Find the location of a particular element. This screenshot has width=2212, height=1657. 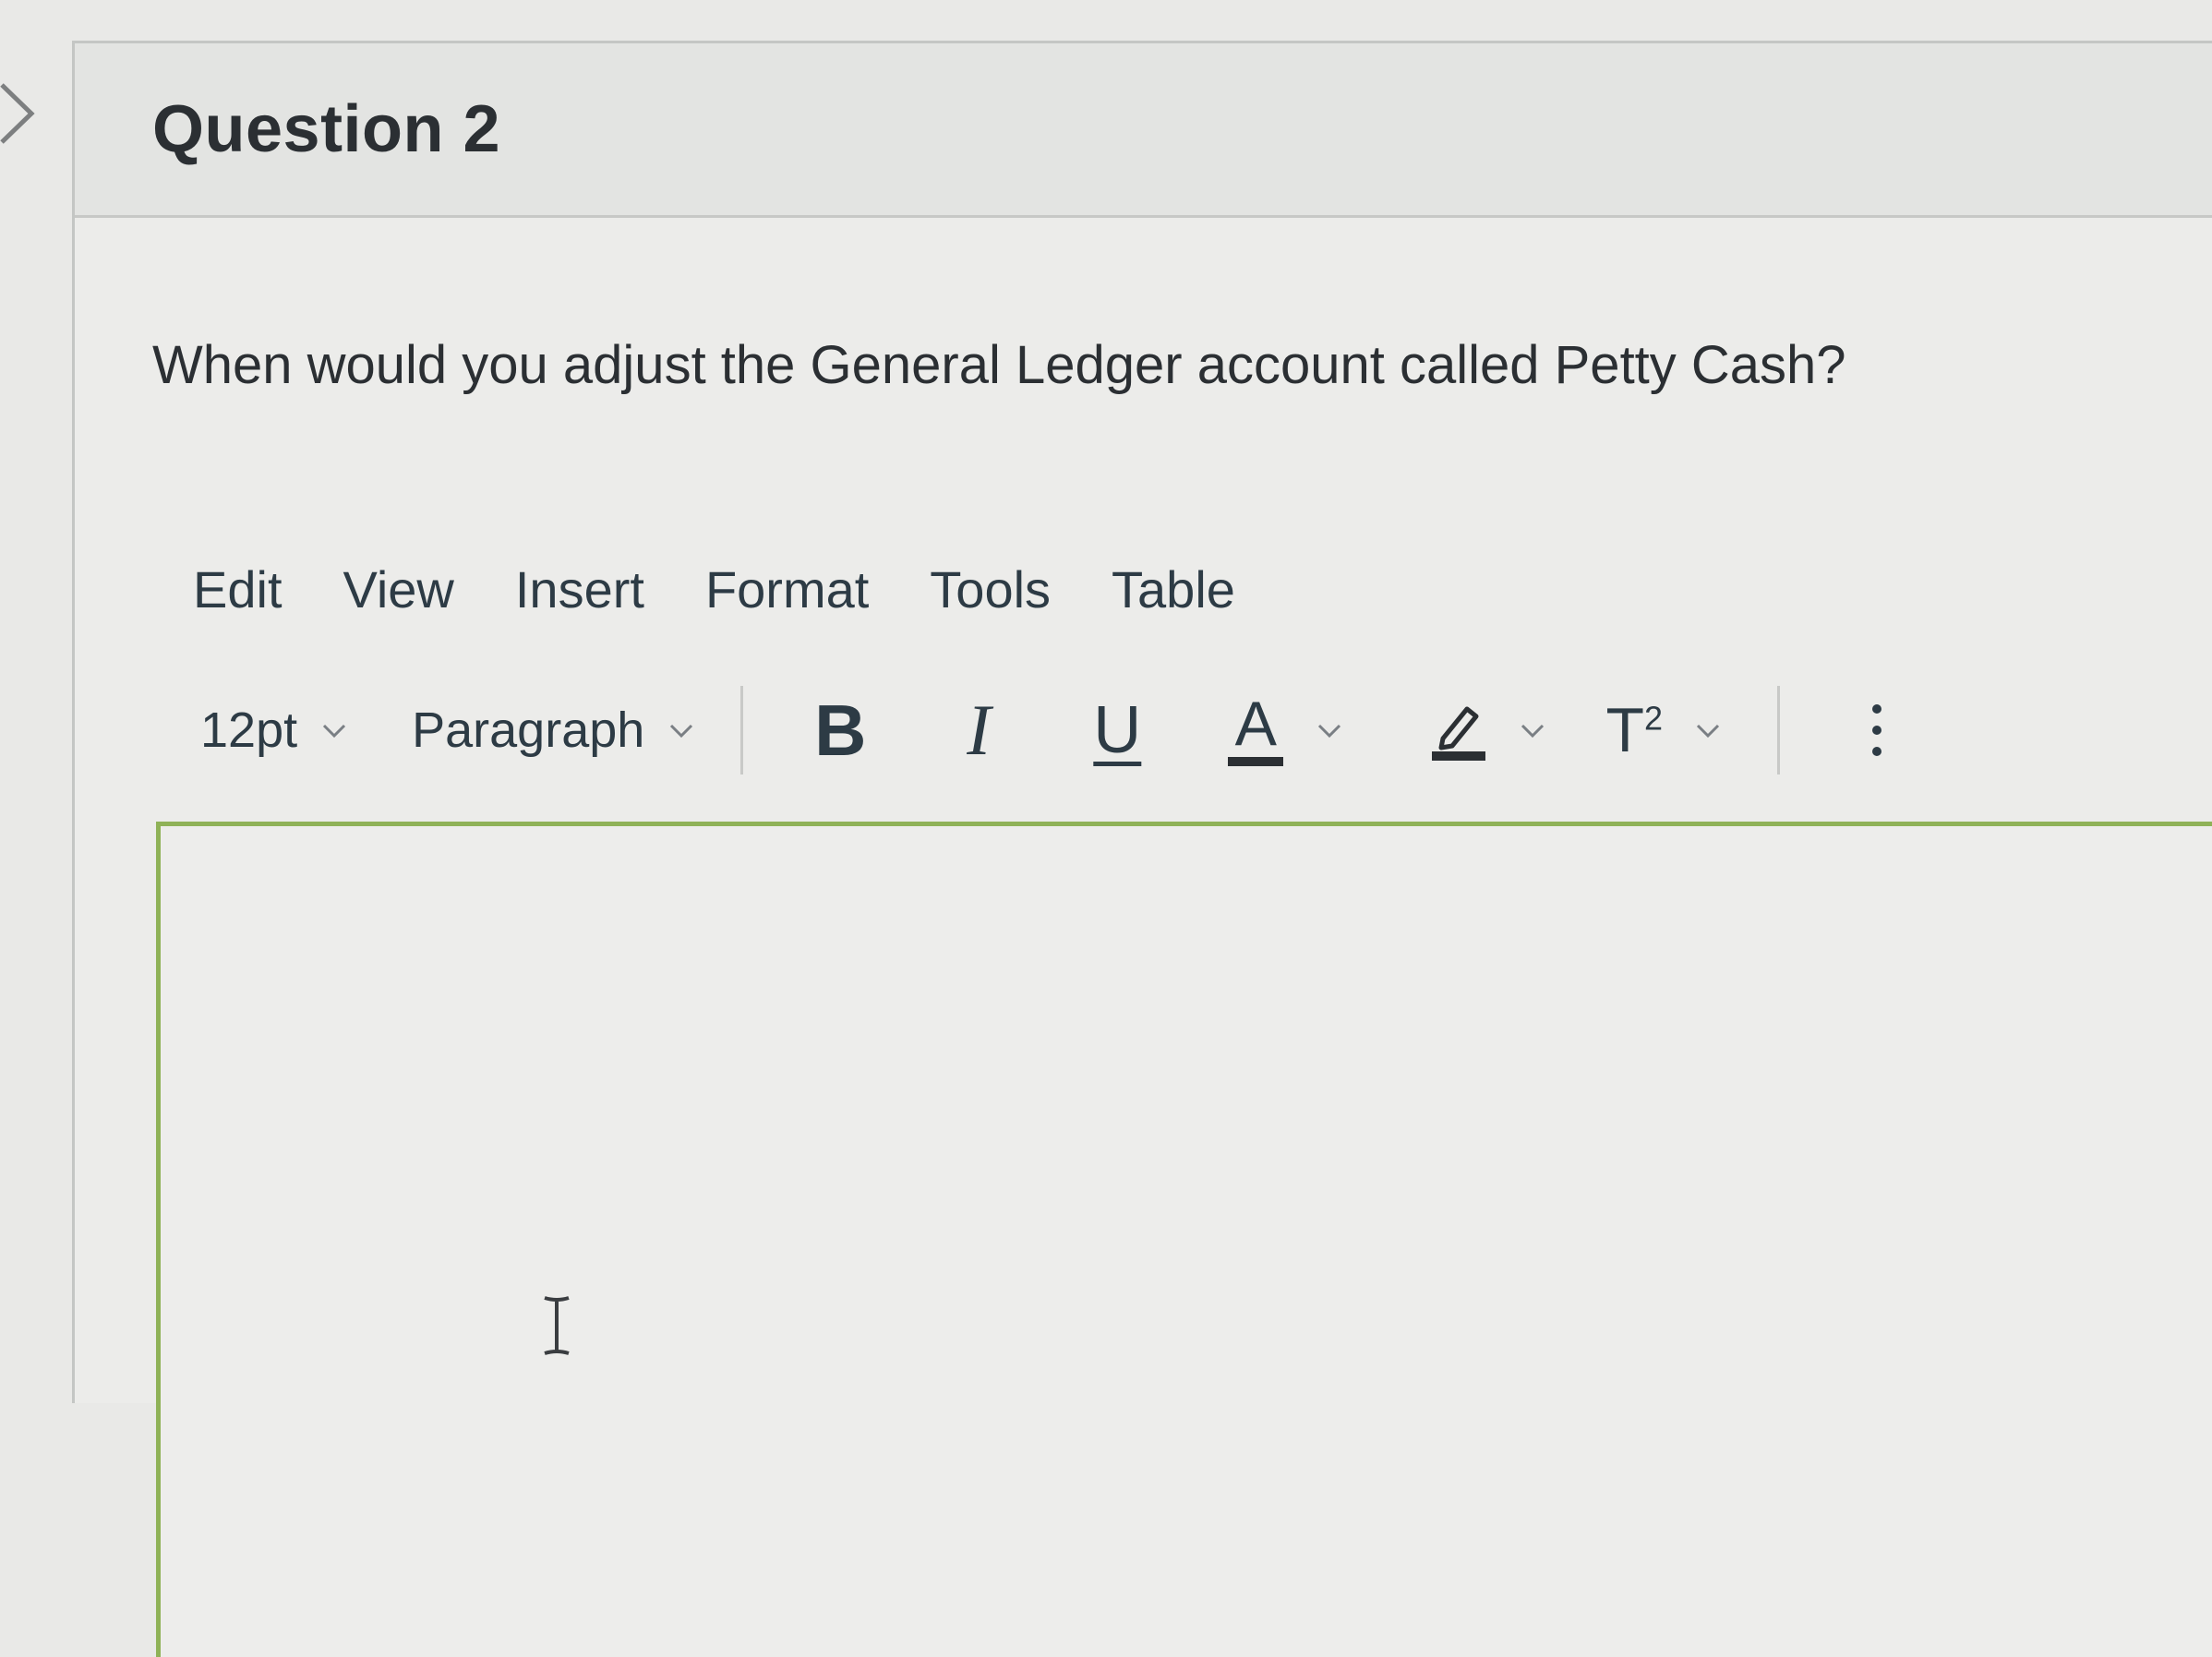

text-color-icon: A is located at coordinates (1255, 724).